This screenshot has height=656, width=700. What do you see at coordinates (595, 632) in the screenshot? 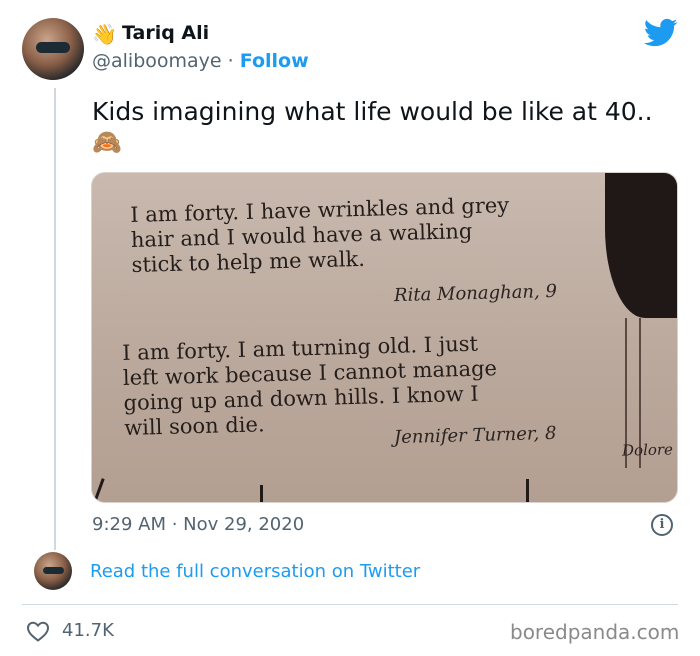
I see `watermark: boredpanda.com` at bounding box center [595, 632].